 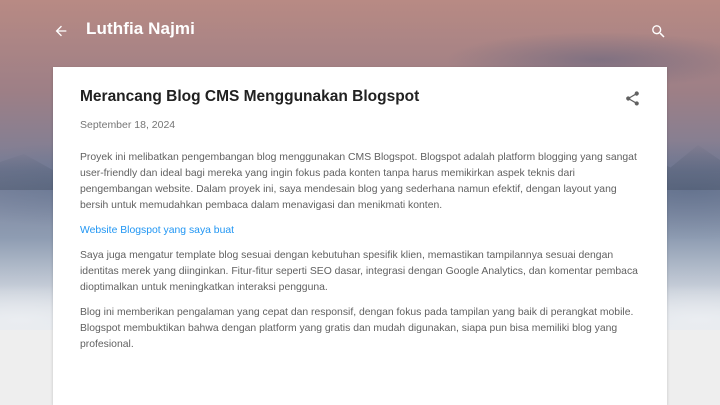 I want to click on share-icon, so click(x=632, y=98).